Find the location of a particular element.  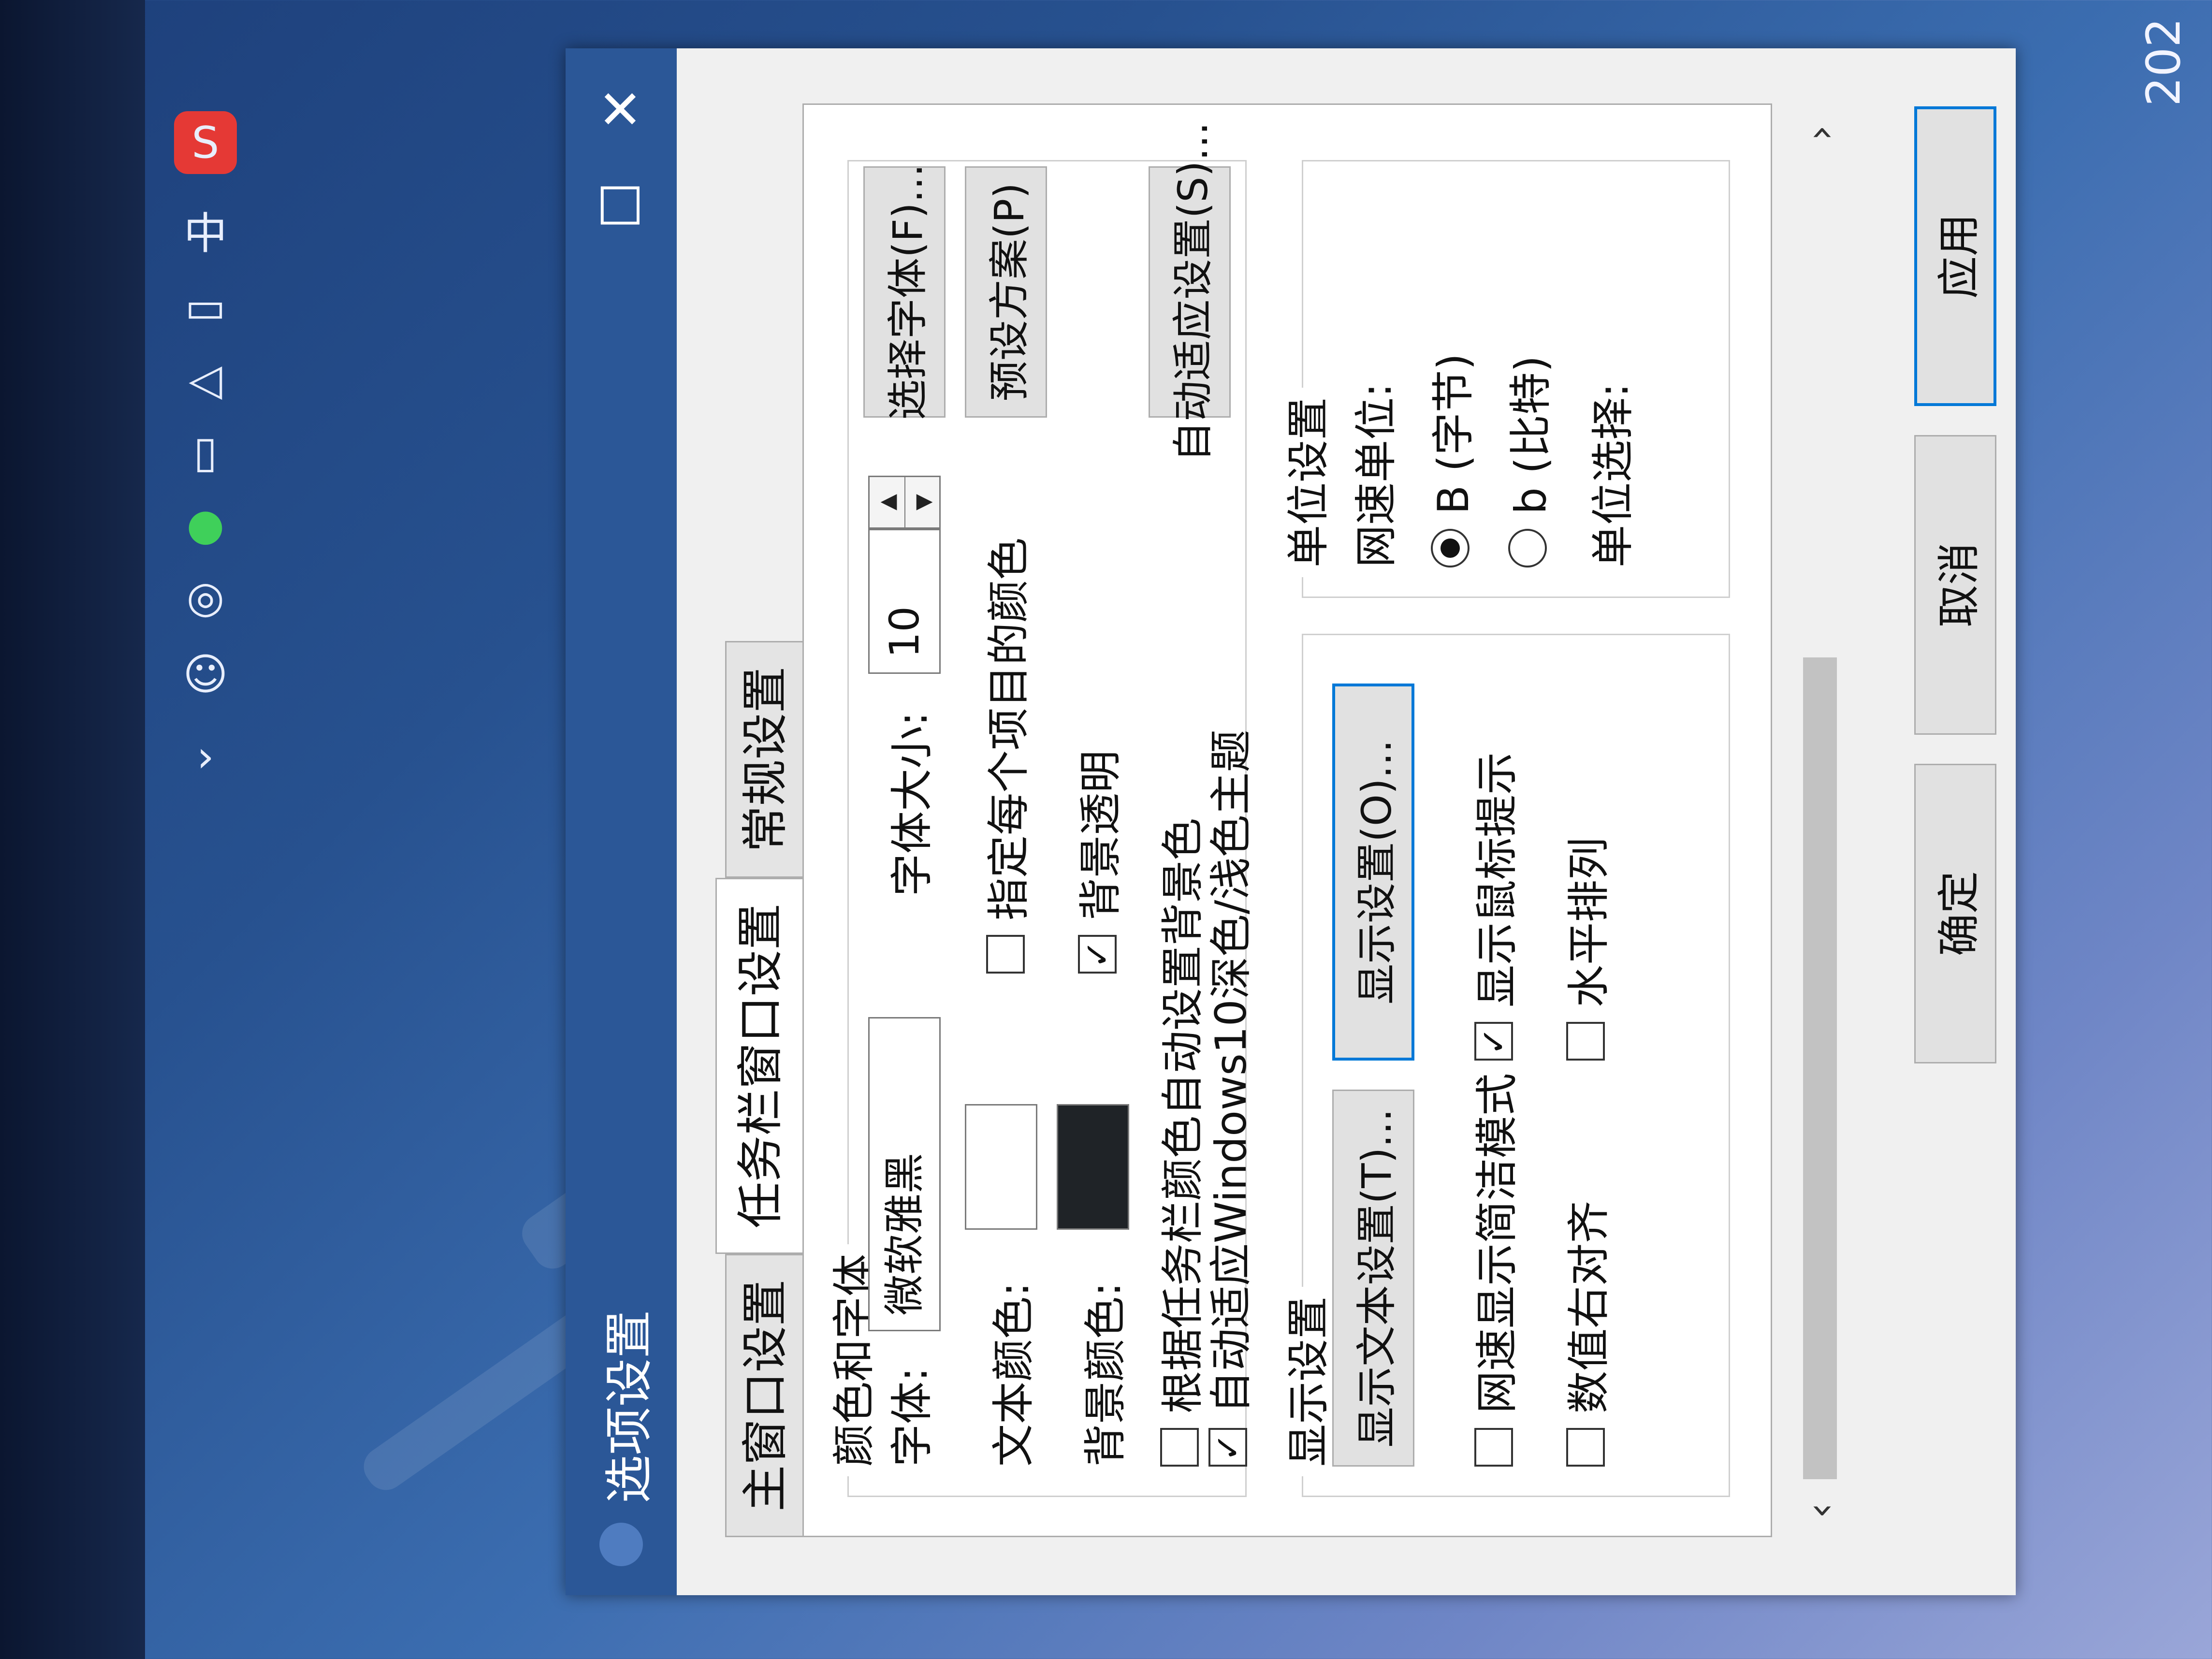

wechat-icon: ● is located at coordinates (205, 524).